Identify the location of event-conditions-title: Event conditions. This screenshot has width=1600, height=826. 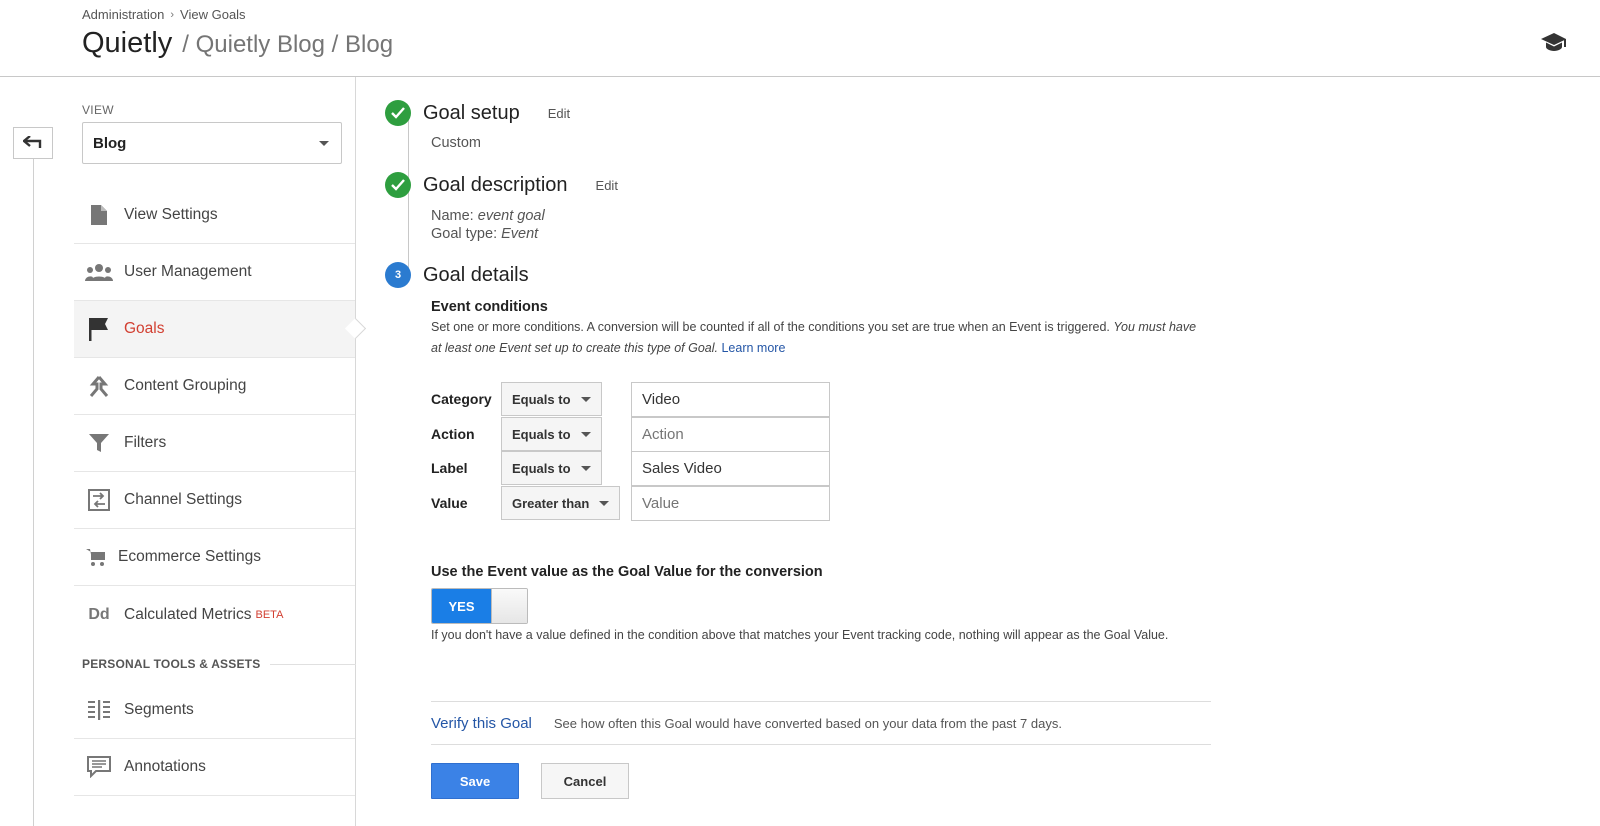
(489, 307).